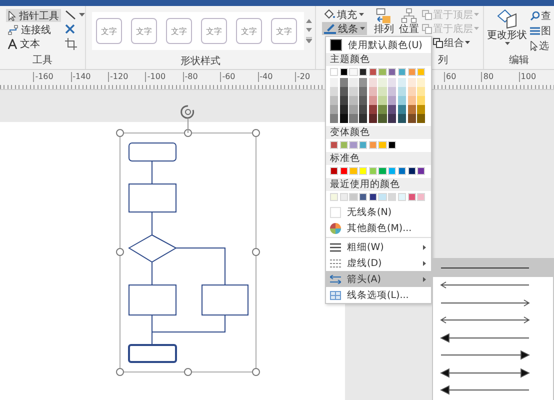  I want to click on ruler-label: -60, so click(228, 77).